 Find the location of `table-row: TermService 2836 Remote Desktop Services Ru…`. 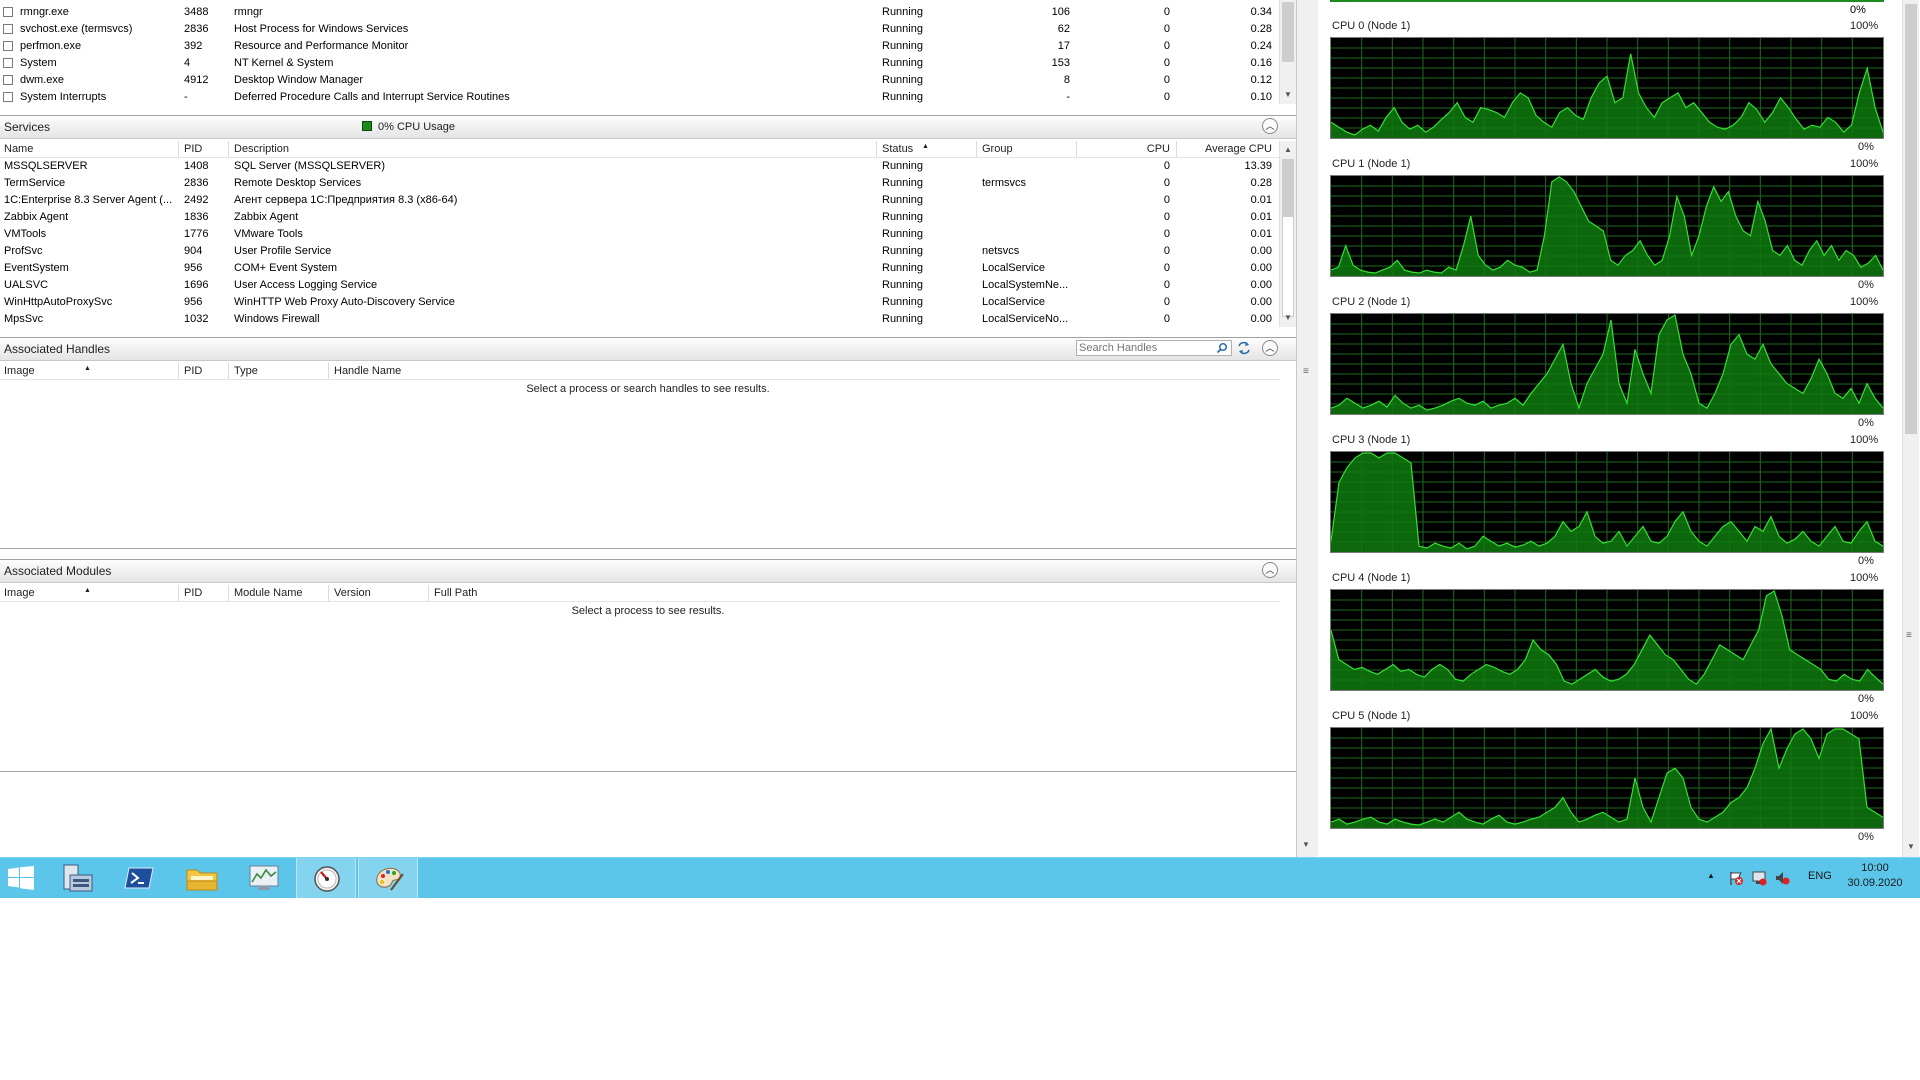

table-row: TermService 2836 Remote Desktop Services Ru… is located at coordinates (640, 183).